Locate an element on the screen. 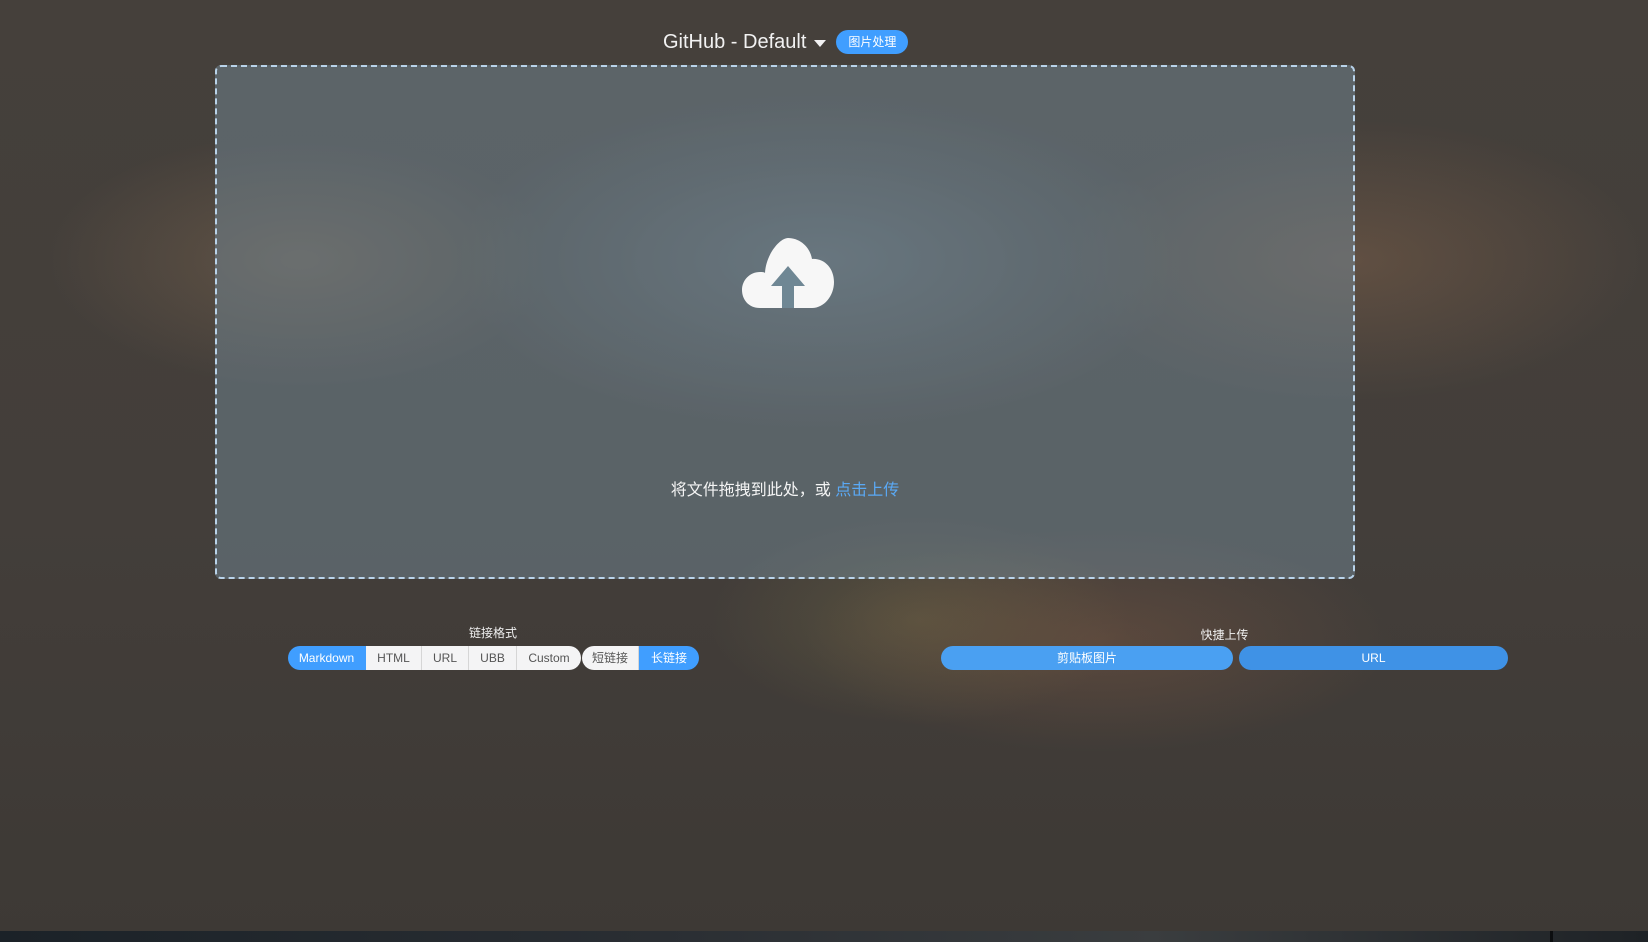 This screenshot has height=942, width=1648. upload-instructions: 将文件拖拽到此处，或 点击上传 is located at coordinates (785, 488).